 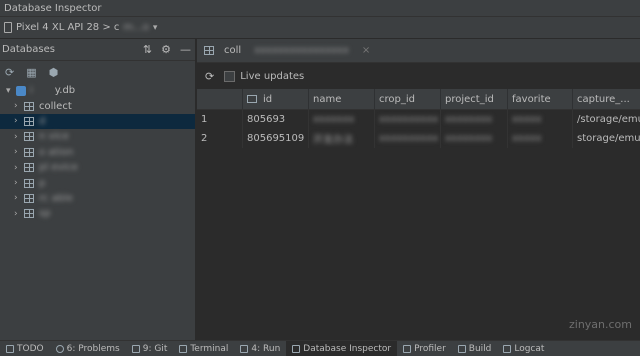 I want to click on device-label-blurred: m...o, so click(x=136, y=27).